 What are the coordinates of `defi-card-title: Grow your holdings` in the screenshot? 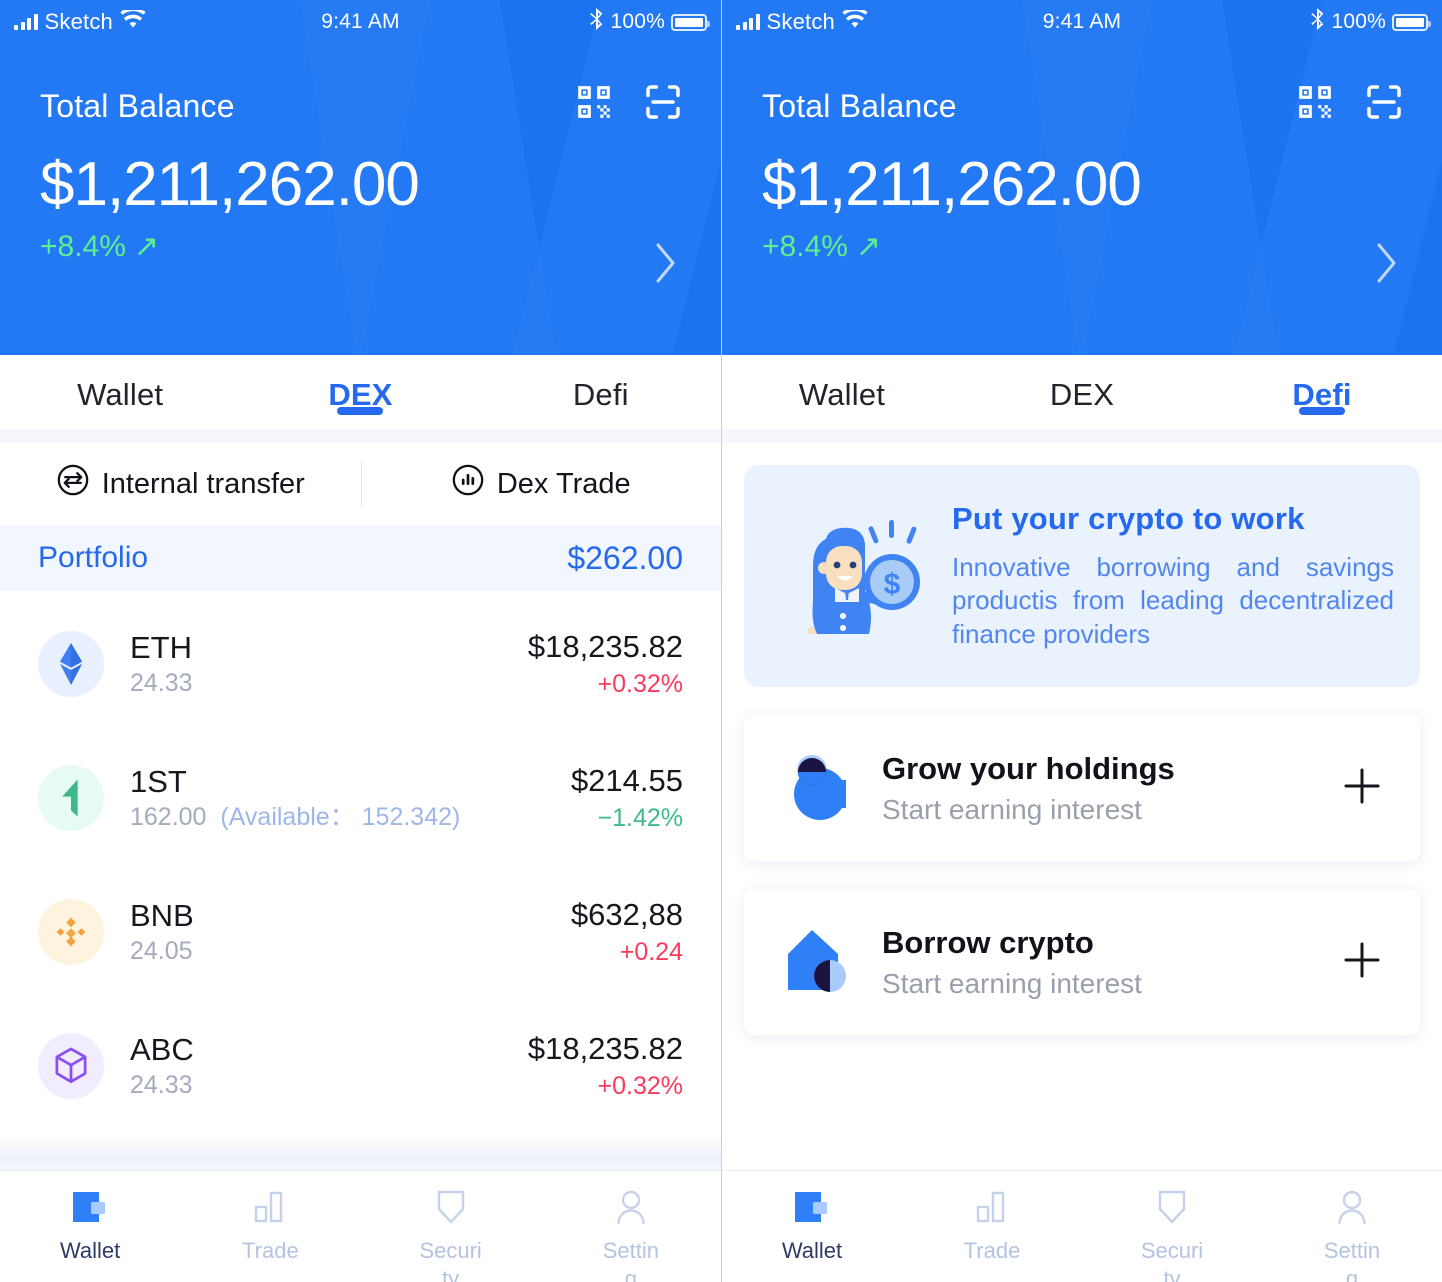 It's located at (1028, 768).